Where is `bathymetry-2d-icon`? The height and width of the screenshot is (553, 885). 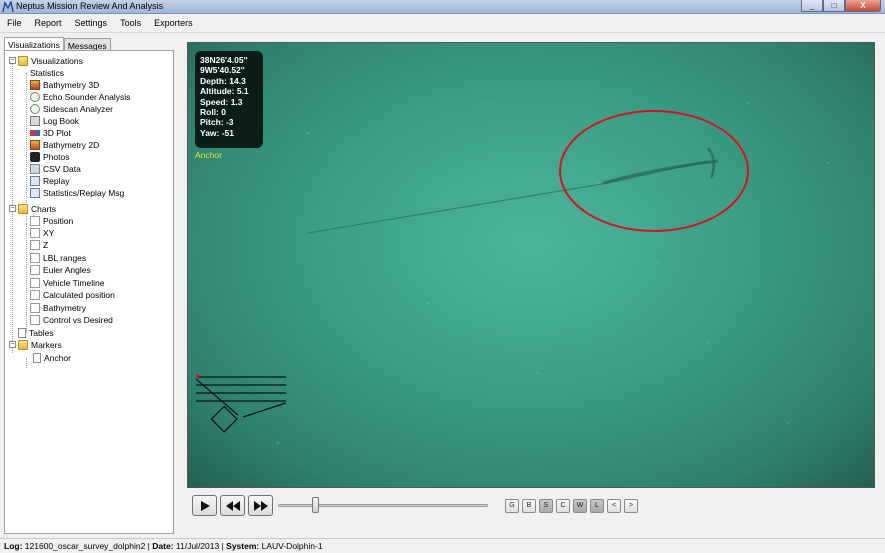
bathymetry-2d-icon is located at coordinates (35, 145).